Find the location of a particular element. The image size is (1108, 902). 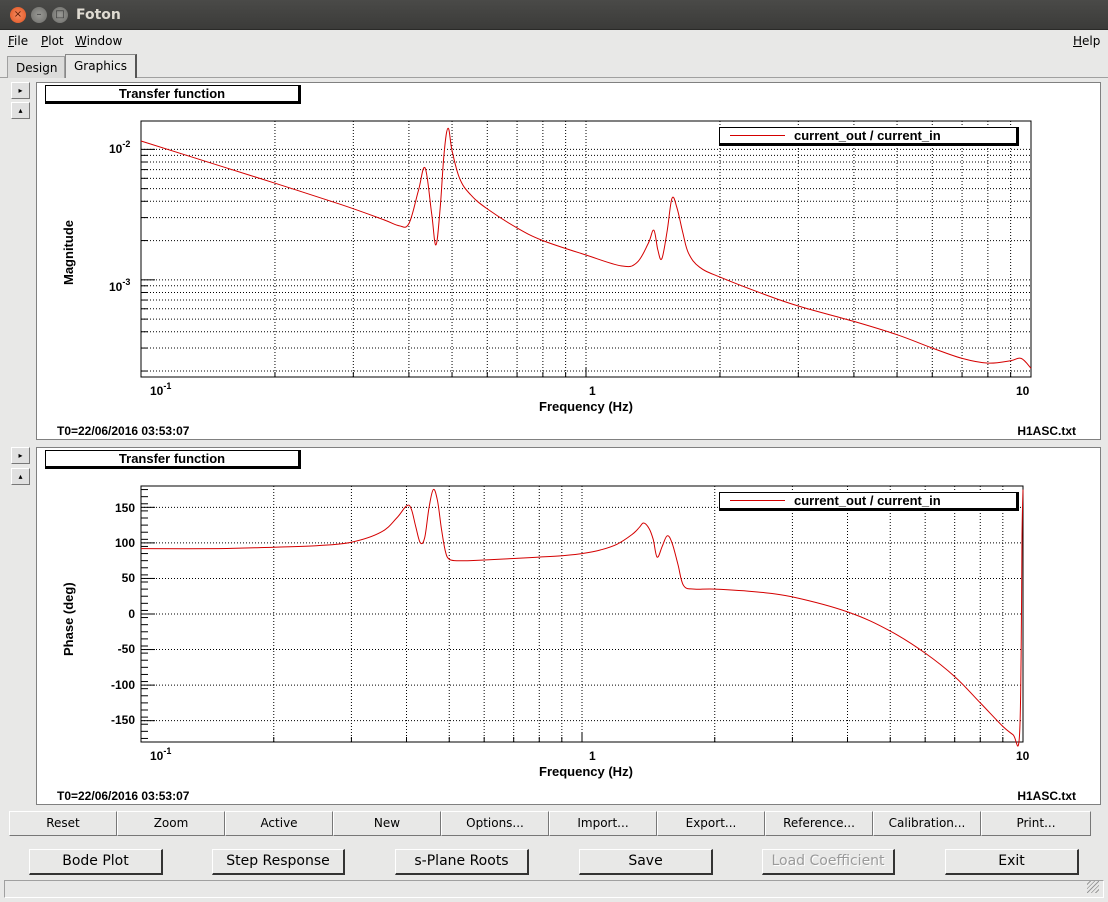

menu-file-label: ile is located at coordinates (21, 41).